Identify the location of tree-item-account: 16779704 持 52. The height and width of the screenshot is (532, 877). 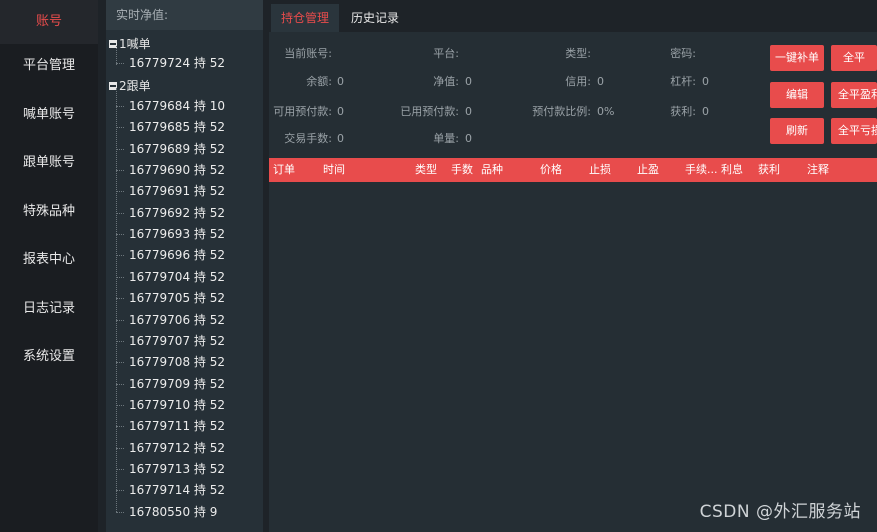
(170, 277).